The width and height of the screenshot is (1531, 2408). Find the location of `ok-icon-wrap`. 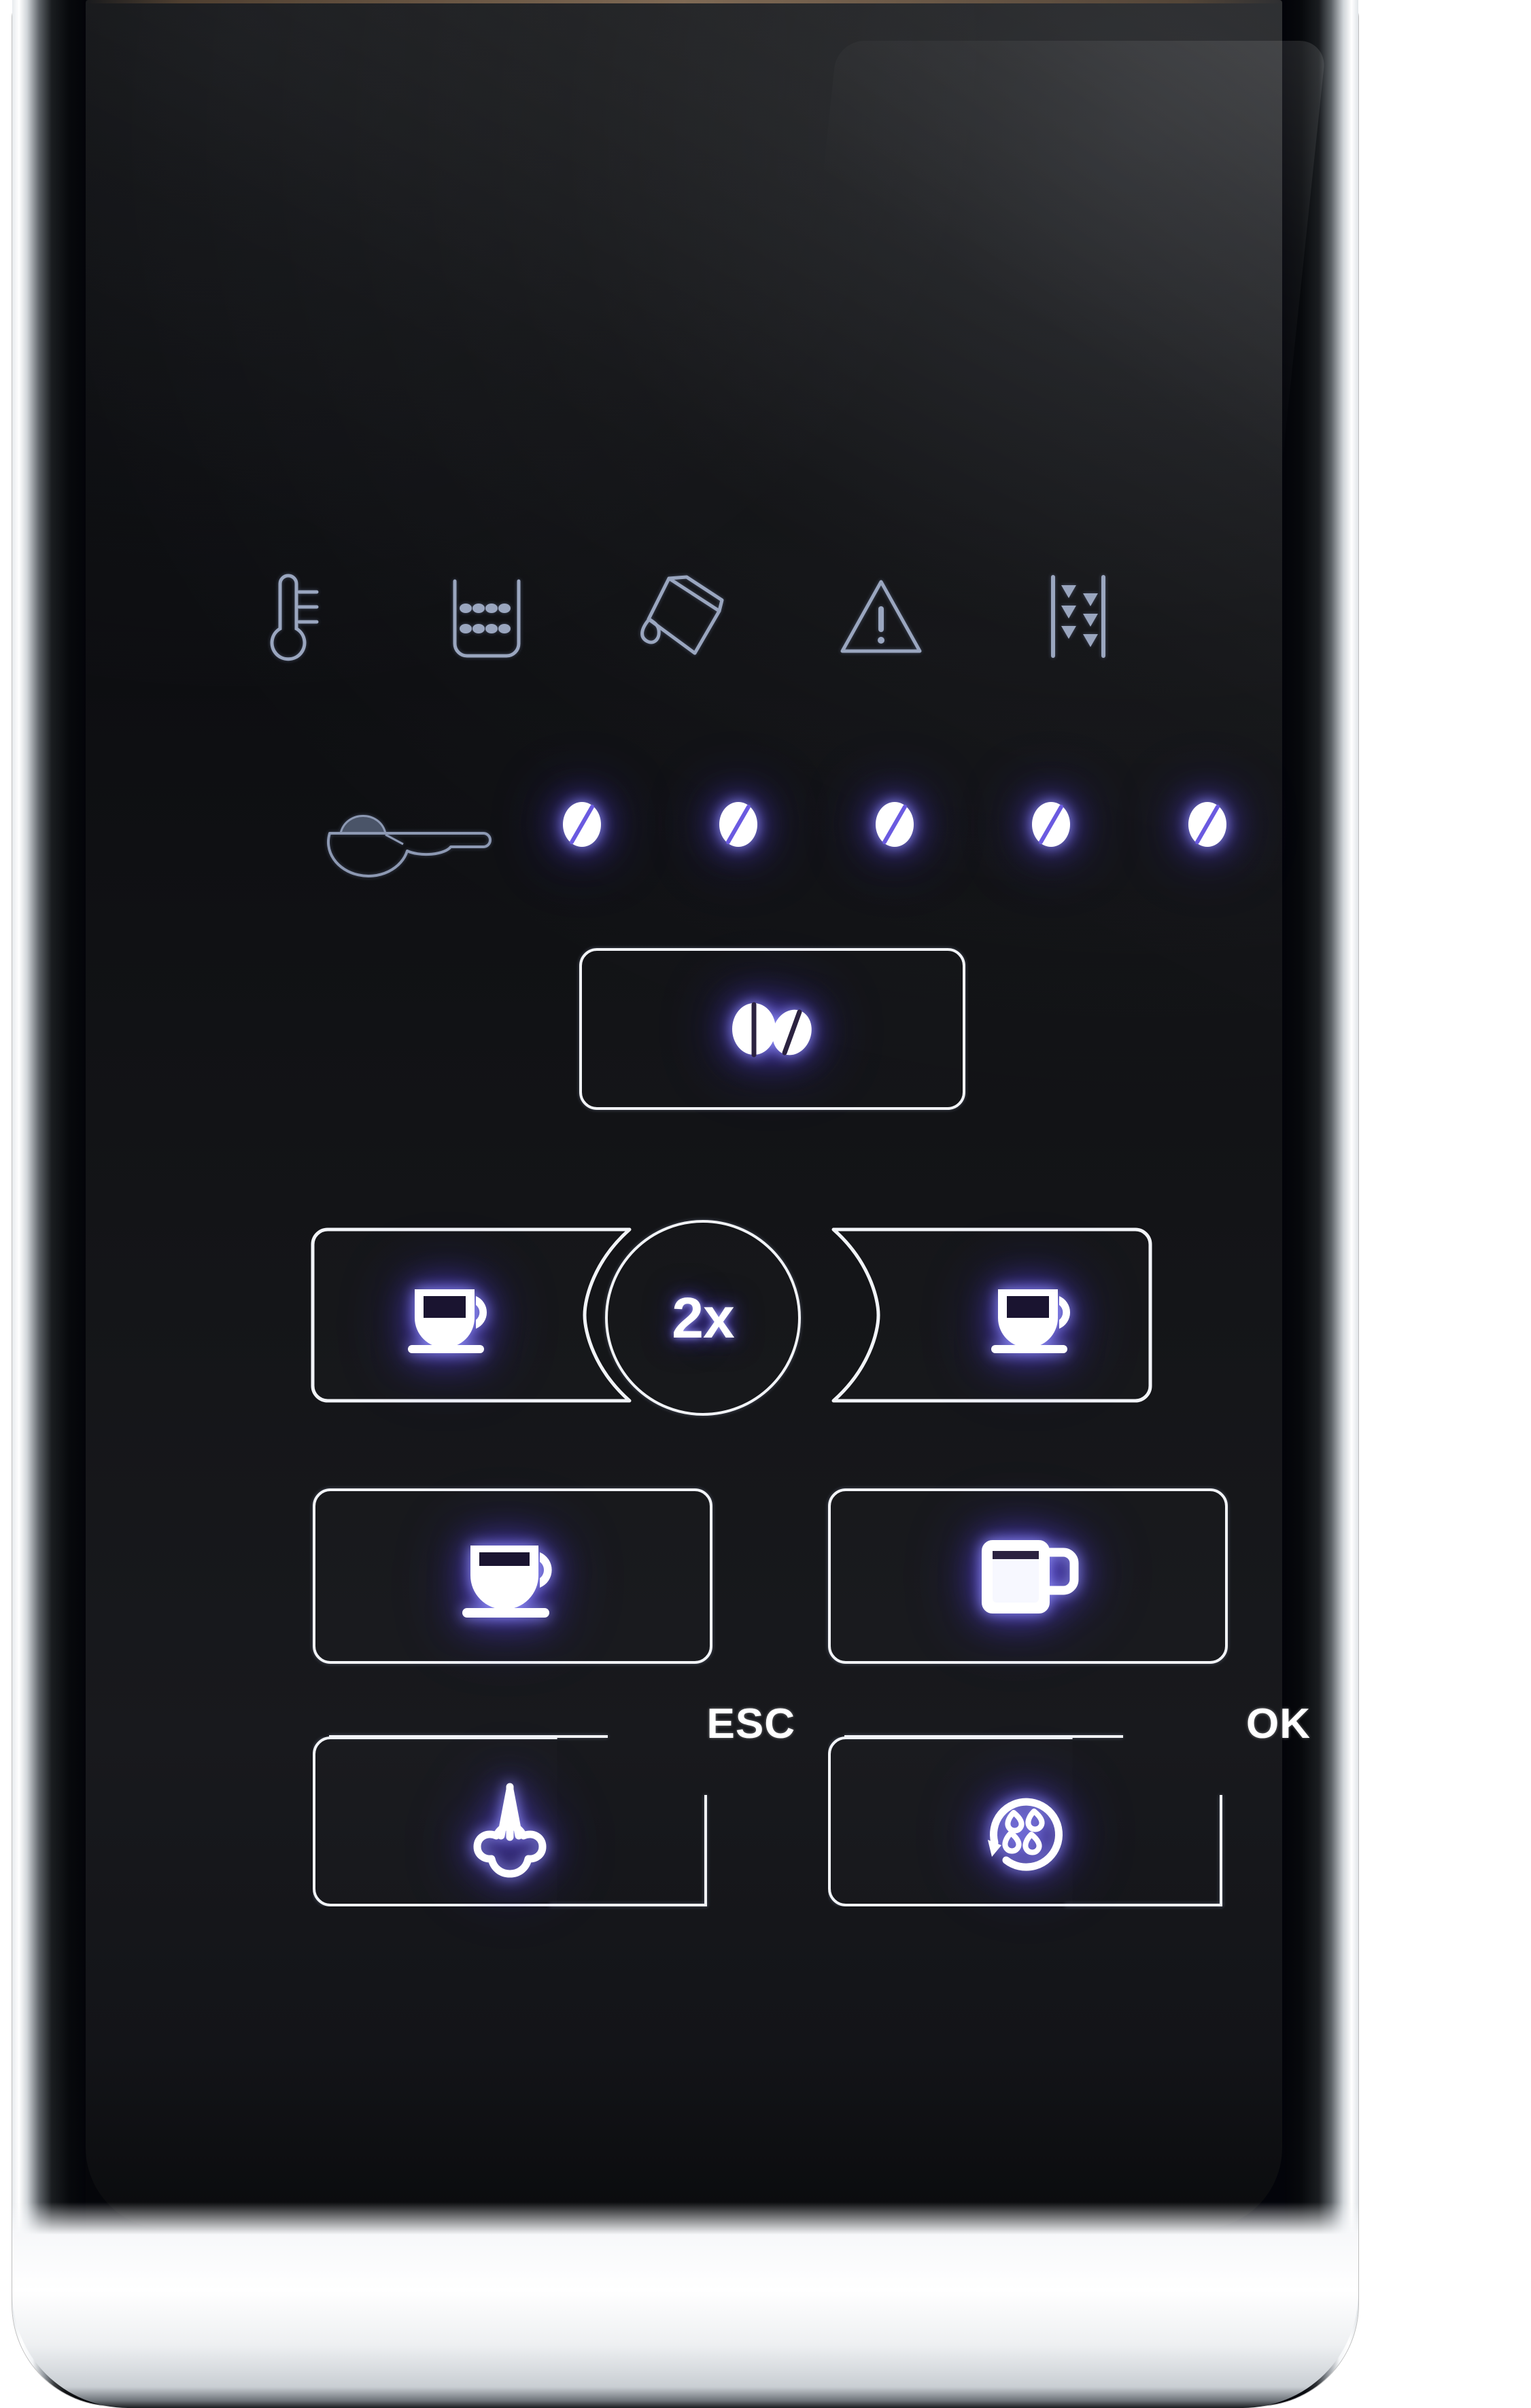

ok-icon-wrap is located at coordinates (1025, 1828).